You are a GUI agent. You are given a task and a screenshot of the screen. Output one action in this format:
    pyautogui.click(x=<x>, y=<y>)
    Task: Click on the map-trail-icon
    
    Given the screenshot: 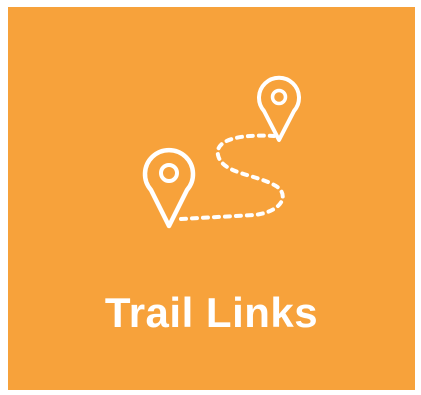 What is the action you would take?
    pyautogui.click(x=221, y=152)
    